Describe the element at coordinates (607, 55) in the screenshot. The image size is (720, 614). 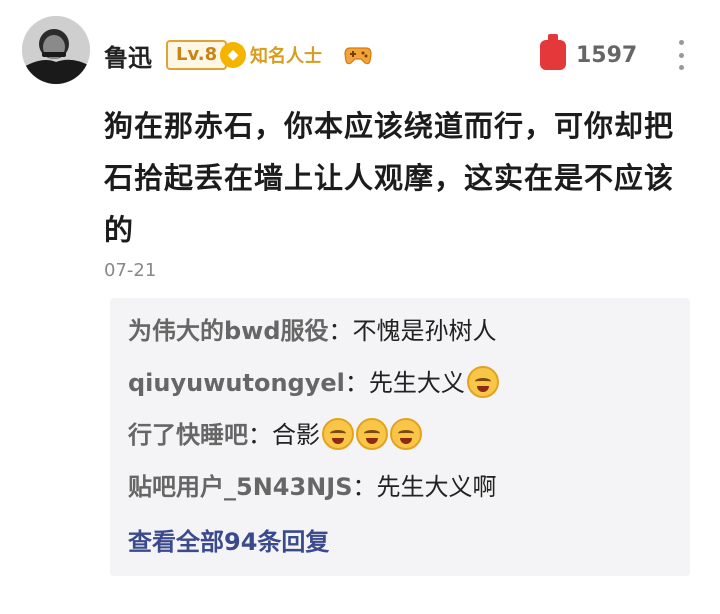
I see `like-count: 1597` at that location.